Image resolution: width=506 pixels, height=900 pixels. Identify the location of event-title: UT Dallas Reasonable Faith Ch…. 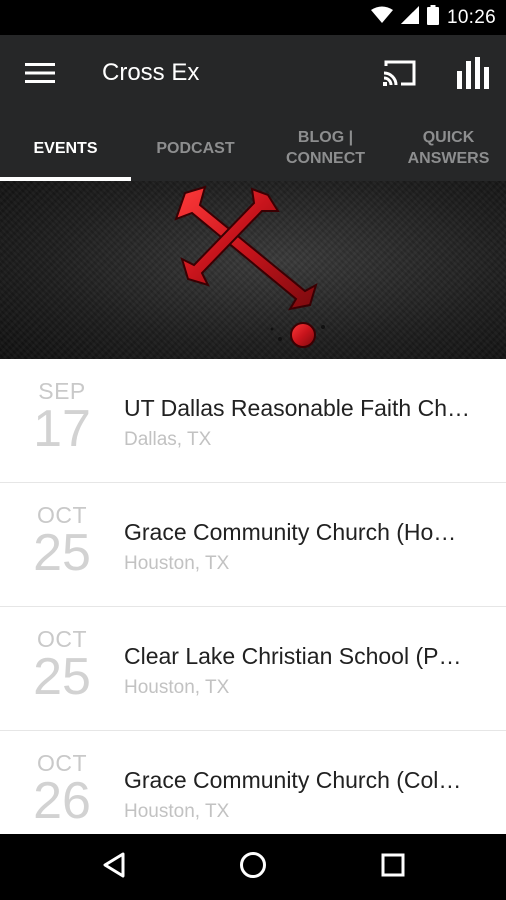
(297, 408).